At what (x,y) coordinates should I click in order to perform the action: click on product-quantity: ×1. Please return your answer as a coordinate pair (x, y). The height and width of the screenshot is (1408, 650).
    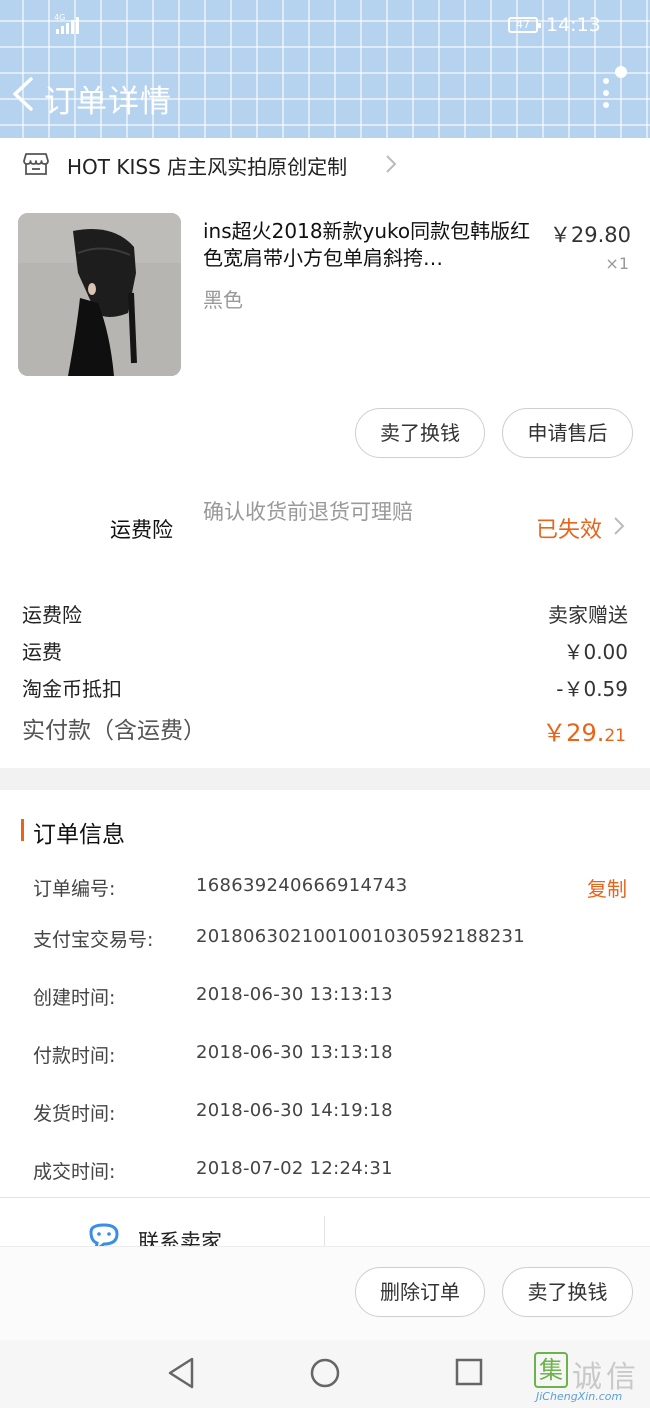
    Looking at the image, I should click on (617, 263).